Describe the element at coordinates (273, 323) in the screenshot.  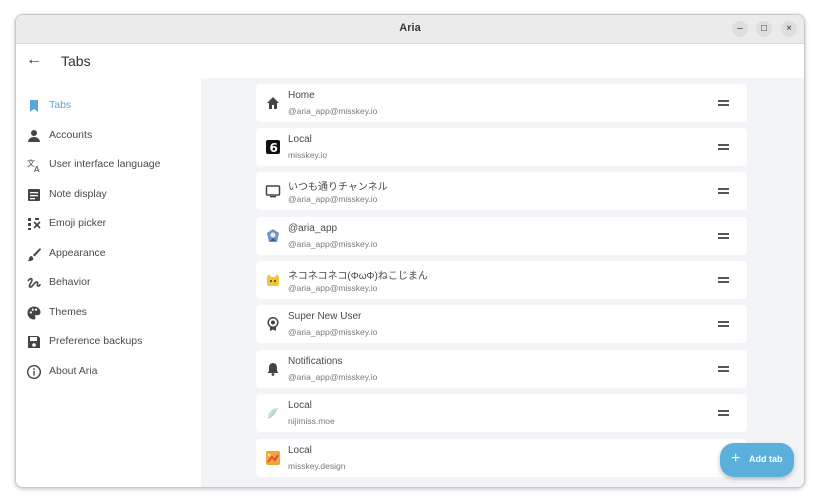
I see `badge-icon` at that location.